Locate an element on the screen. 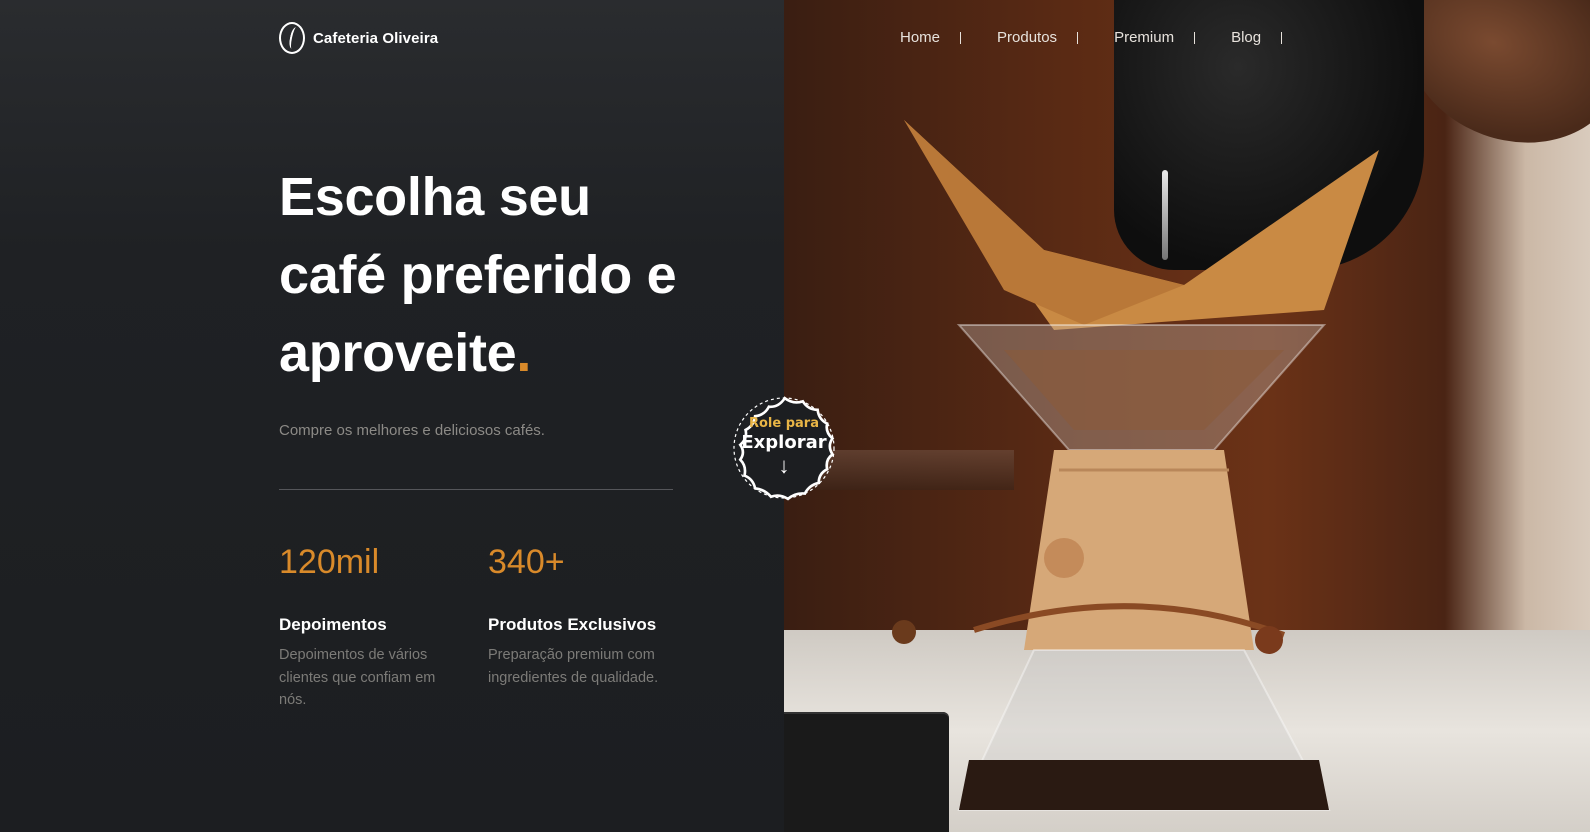 The width and height of the screenshot is (1590, 832). nav-label: Premium is located at coordinates (1144, 37).